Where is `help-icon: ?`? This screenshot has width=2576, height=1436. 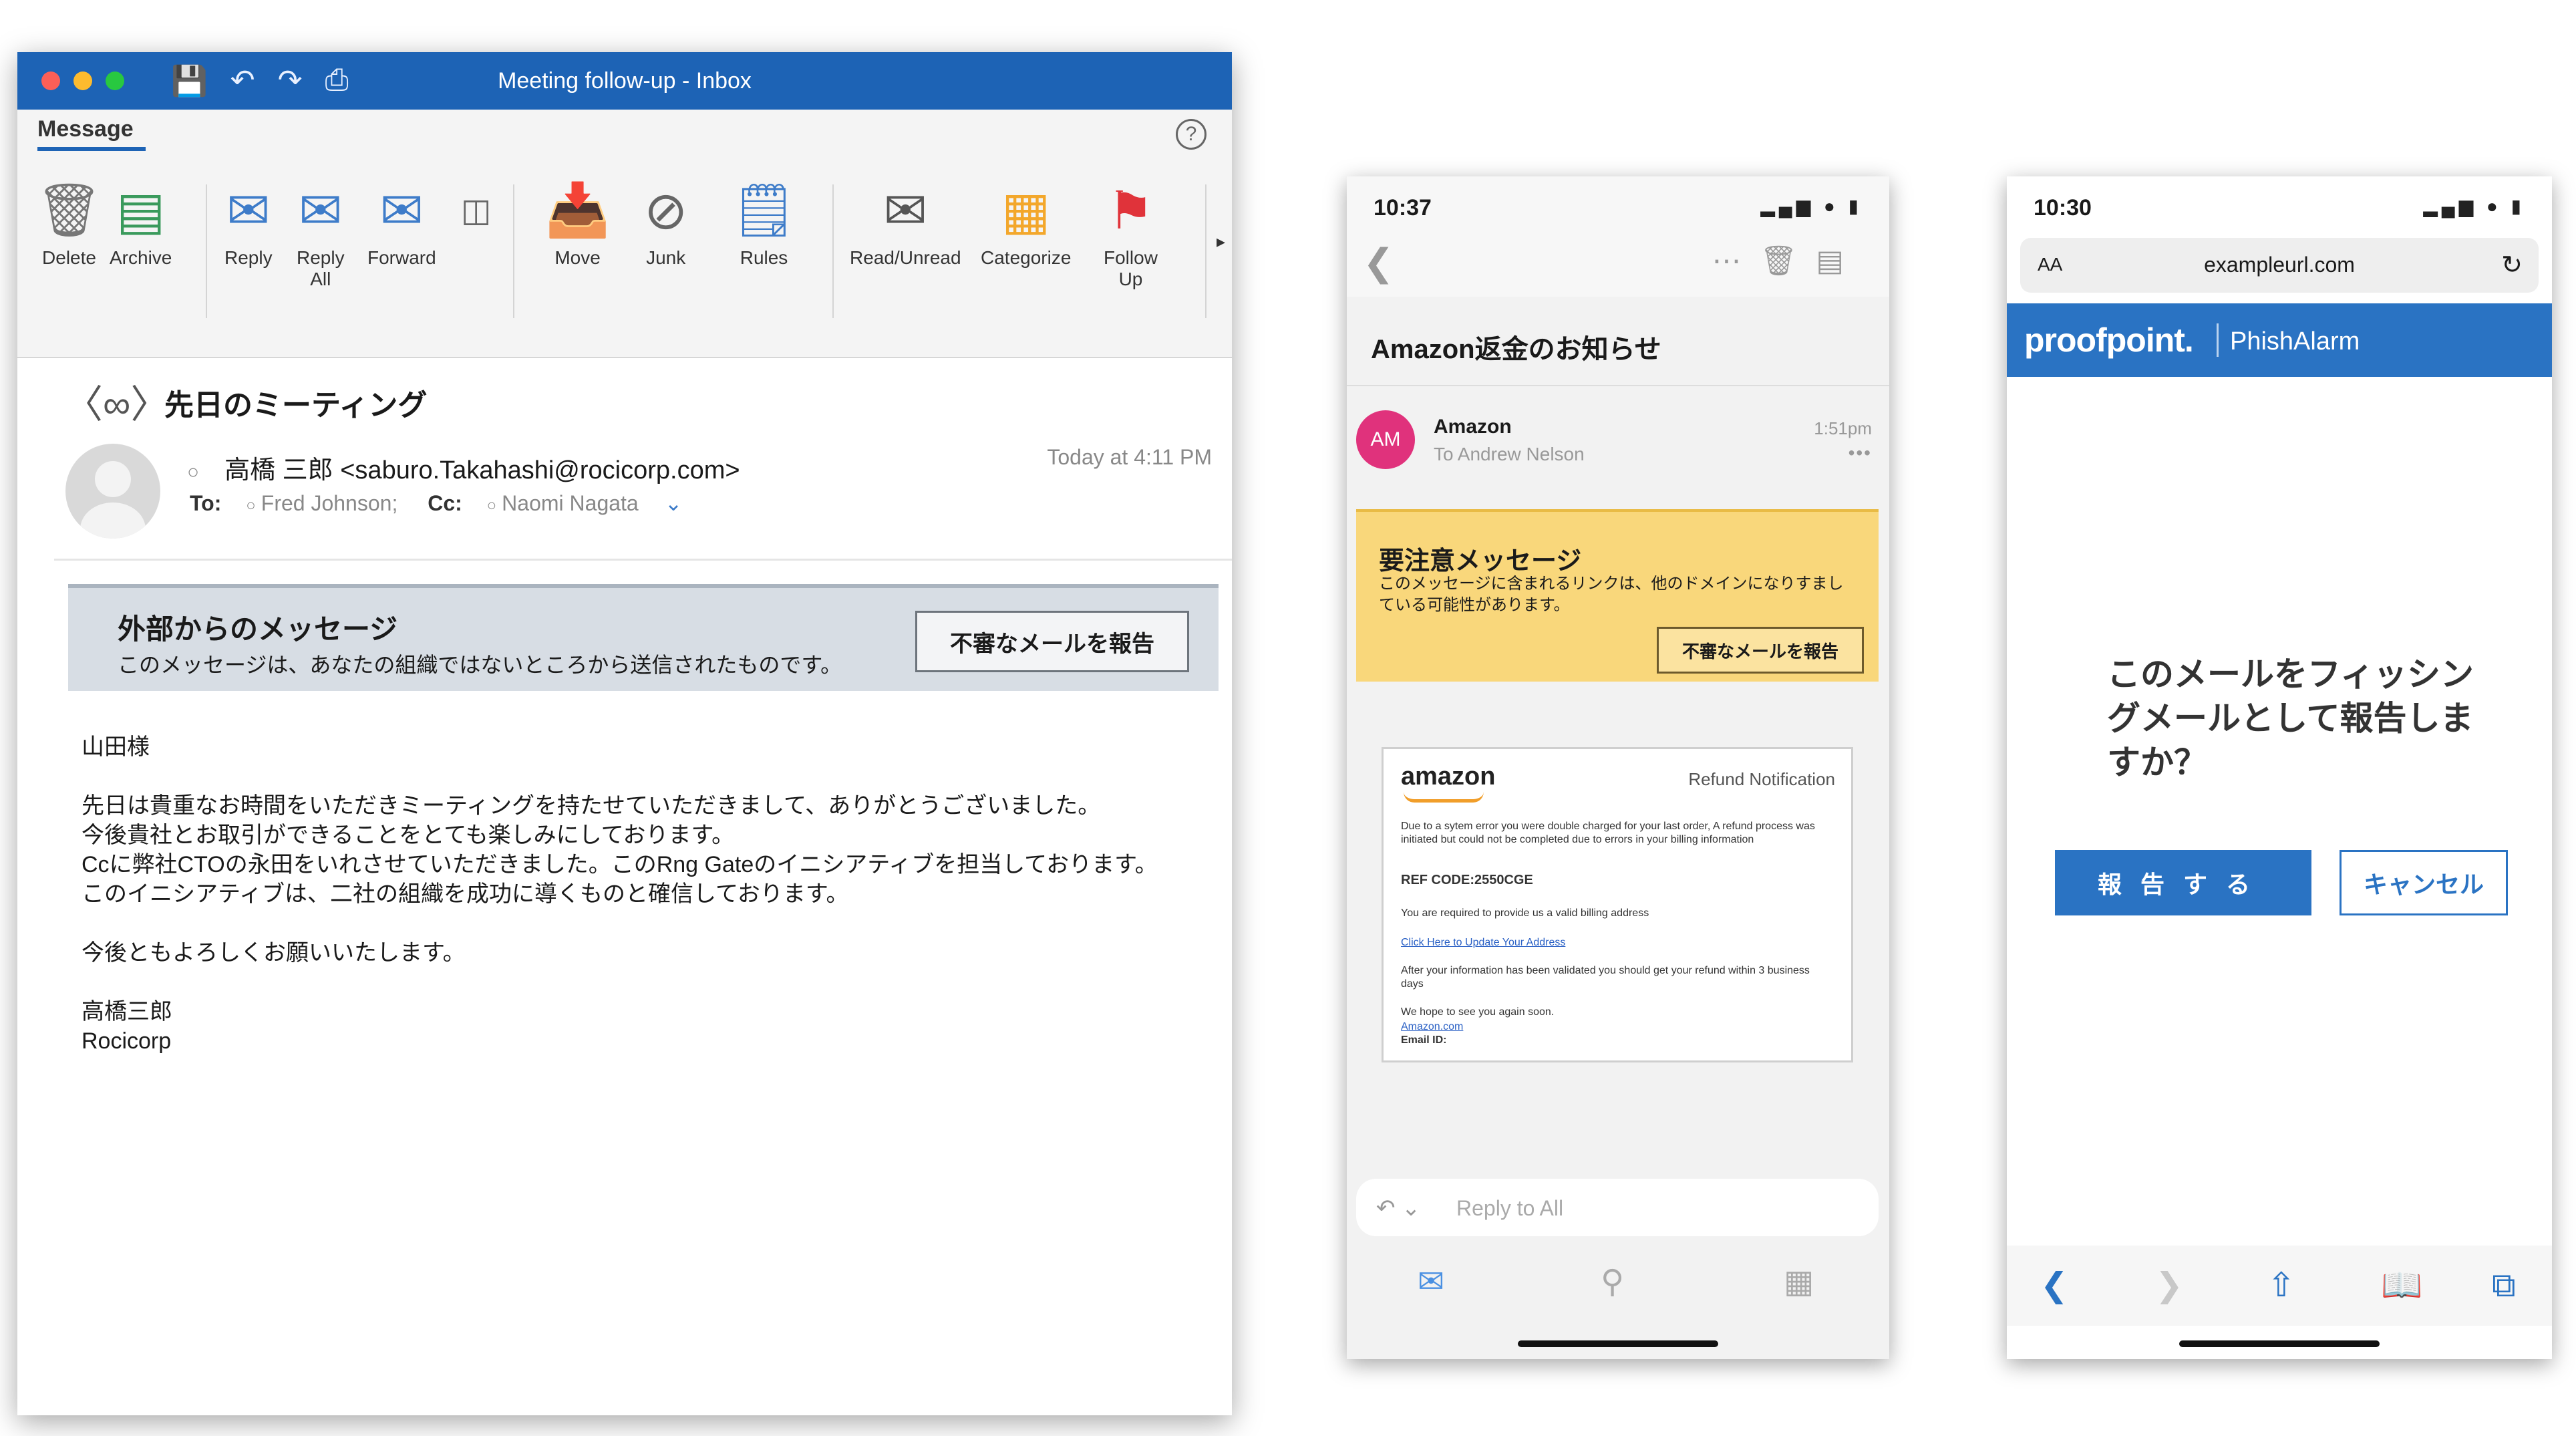 help-icon: ? is located at coordinates (1191, 134).